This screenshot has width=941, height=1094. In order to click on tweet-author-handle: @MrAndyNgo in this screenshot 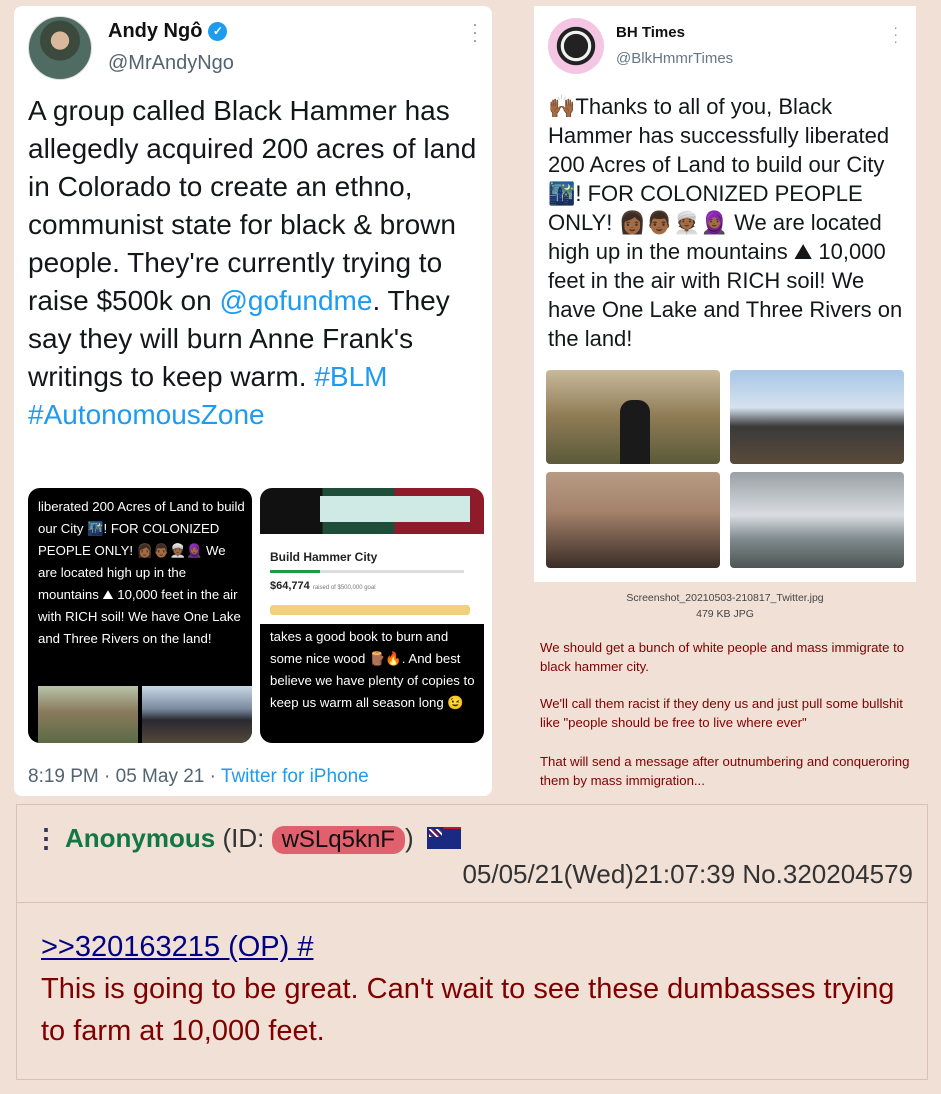, I will do `click(171, 63)`.